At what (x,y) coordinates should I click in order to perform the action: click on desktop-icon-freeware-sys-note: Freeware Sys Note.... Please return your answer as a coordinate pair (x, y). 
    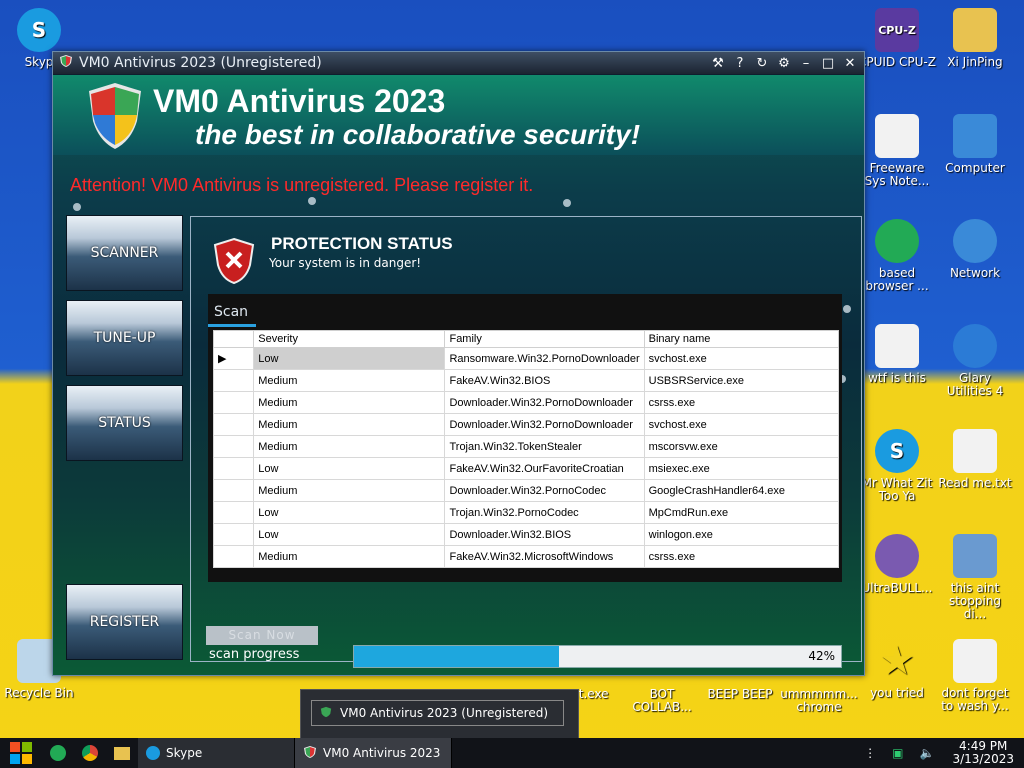
    Looking at the image, I should click on (897, 151).